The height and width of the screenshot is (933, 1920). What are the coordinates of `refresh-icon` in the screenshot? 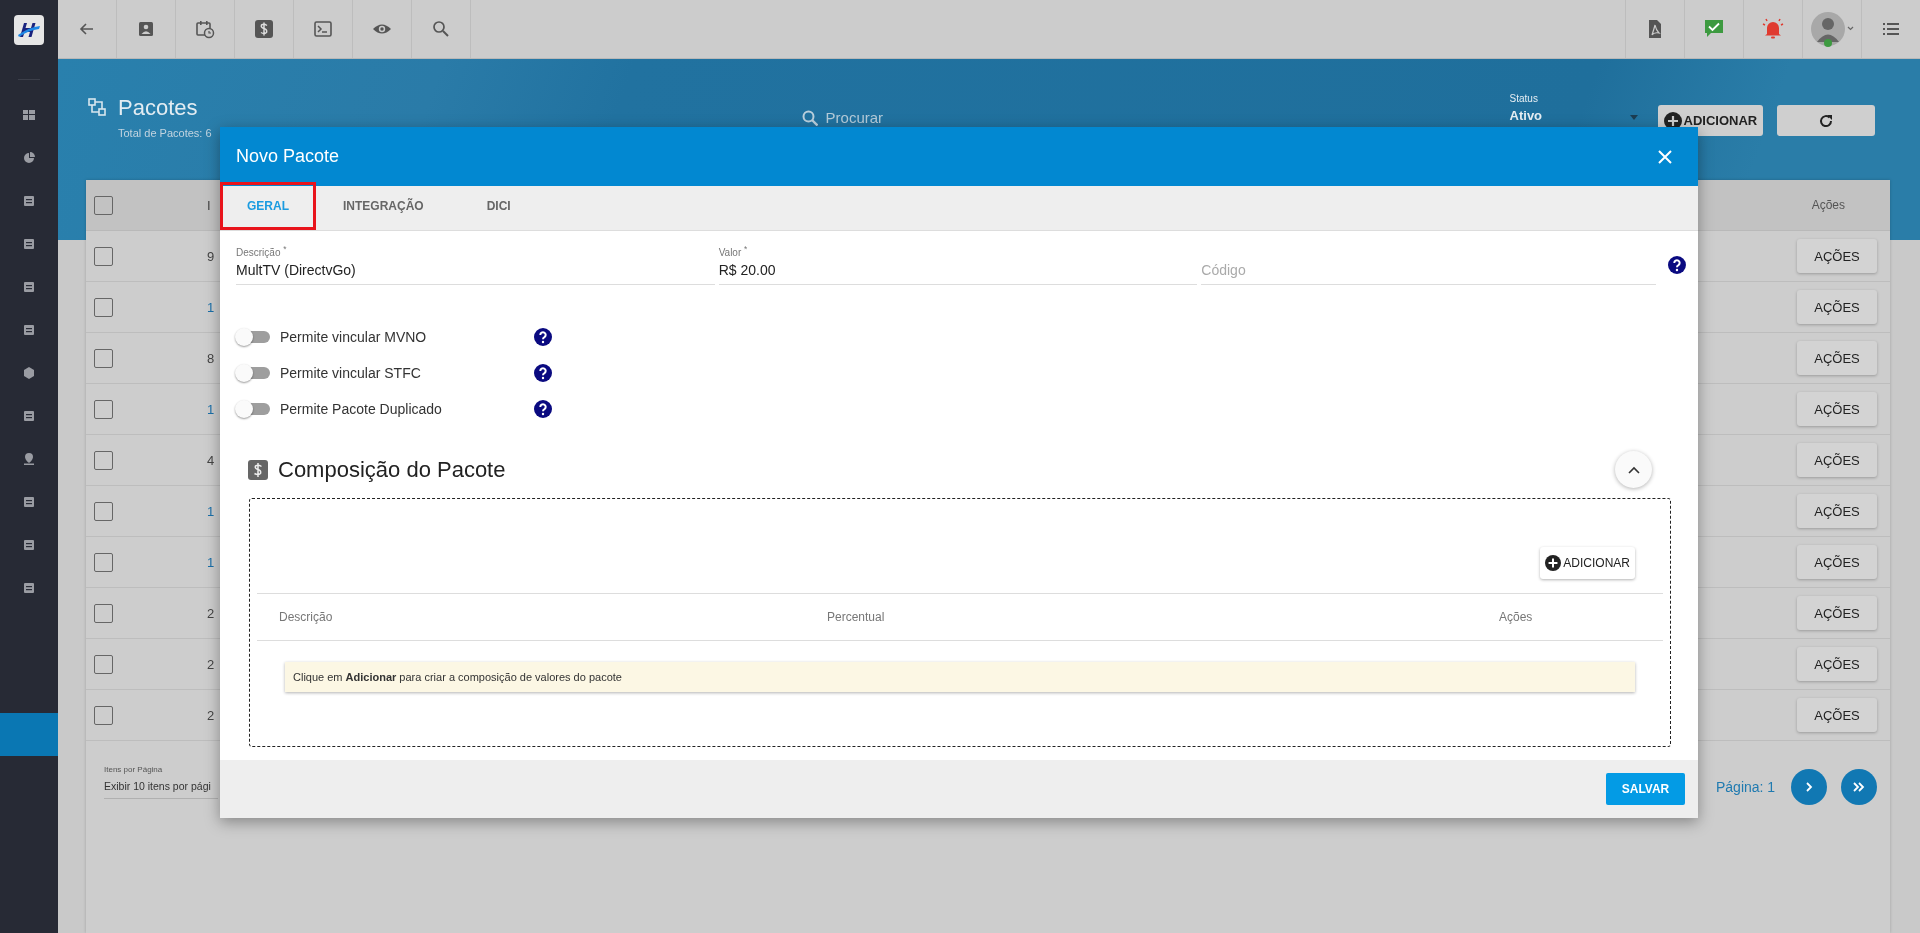 It's located at (1826, 120).